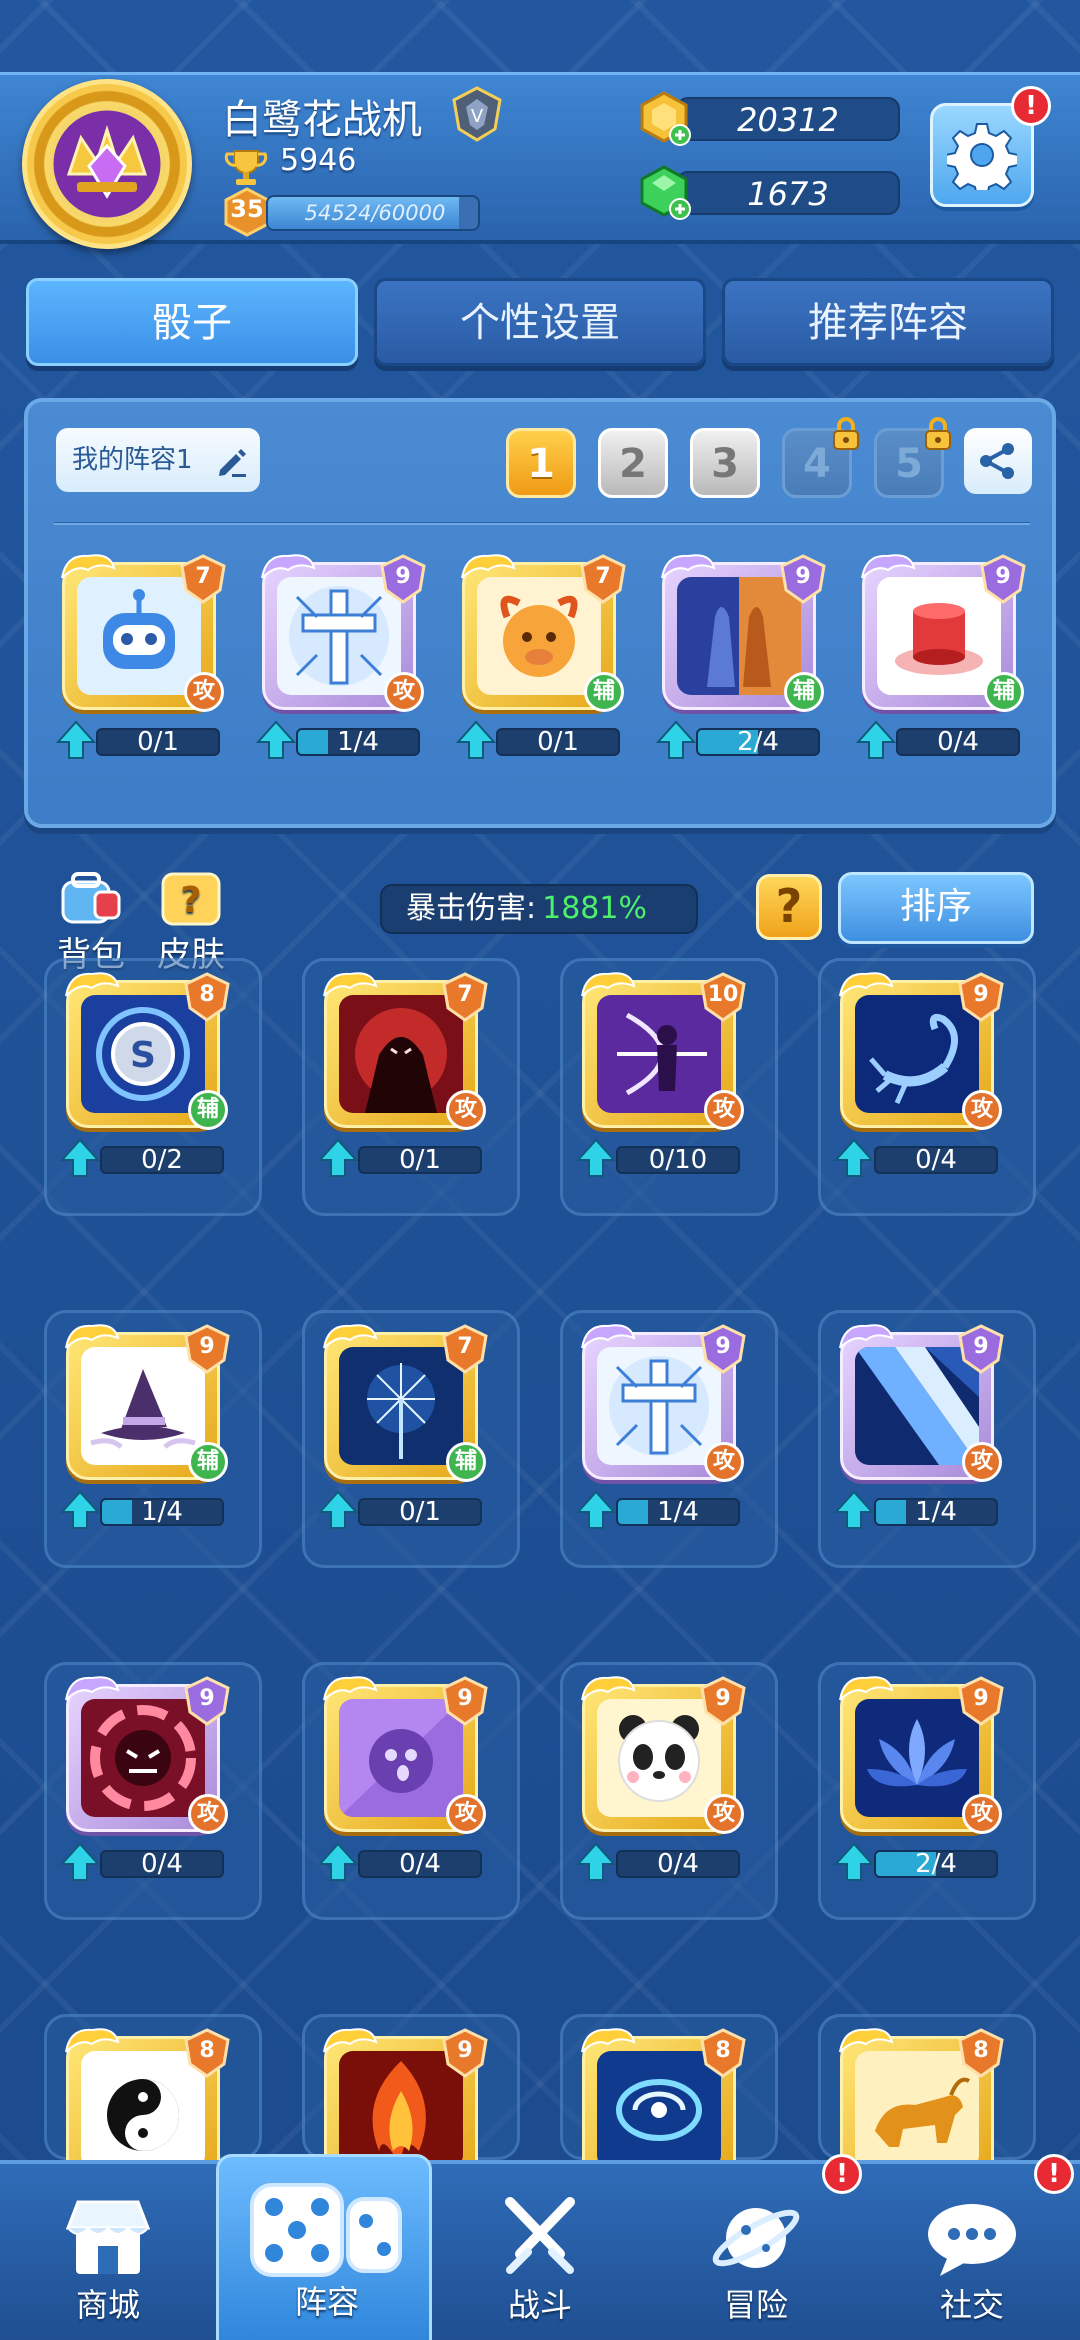 The image size is (1080, 2340). I want to click on share-button, so click(998, 461).